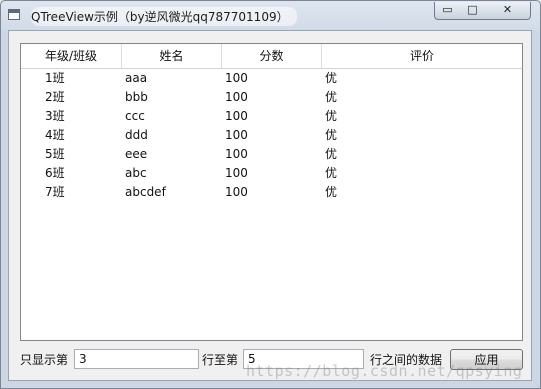 The image size is (541, 389). What do you see at coordinates (55, 78) in the screenshot?
I see `cell-class: 1班` at bounding box center [55, 78].